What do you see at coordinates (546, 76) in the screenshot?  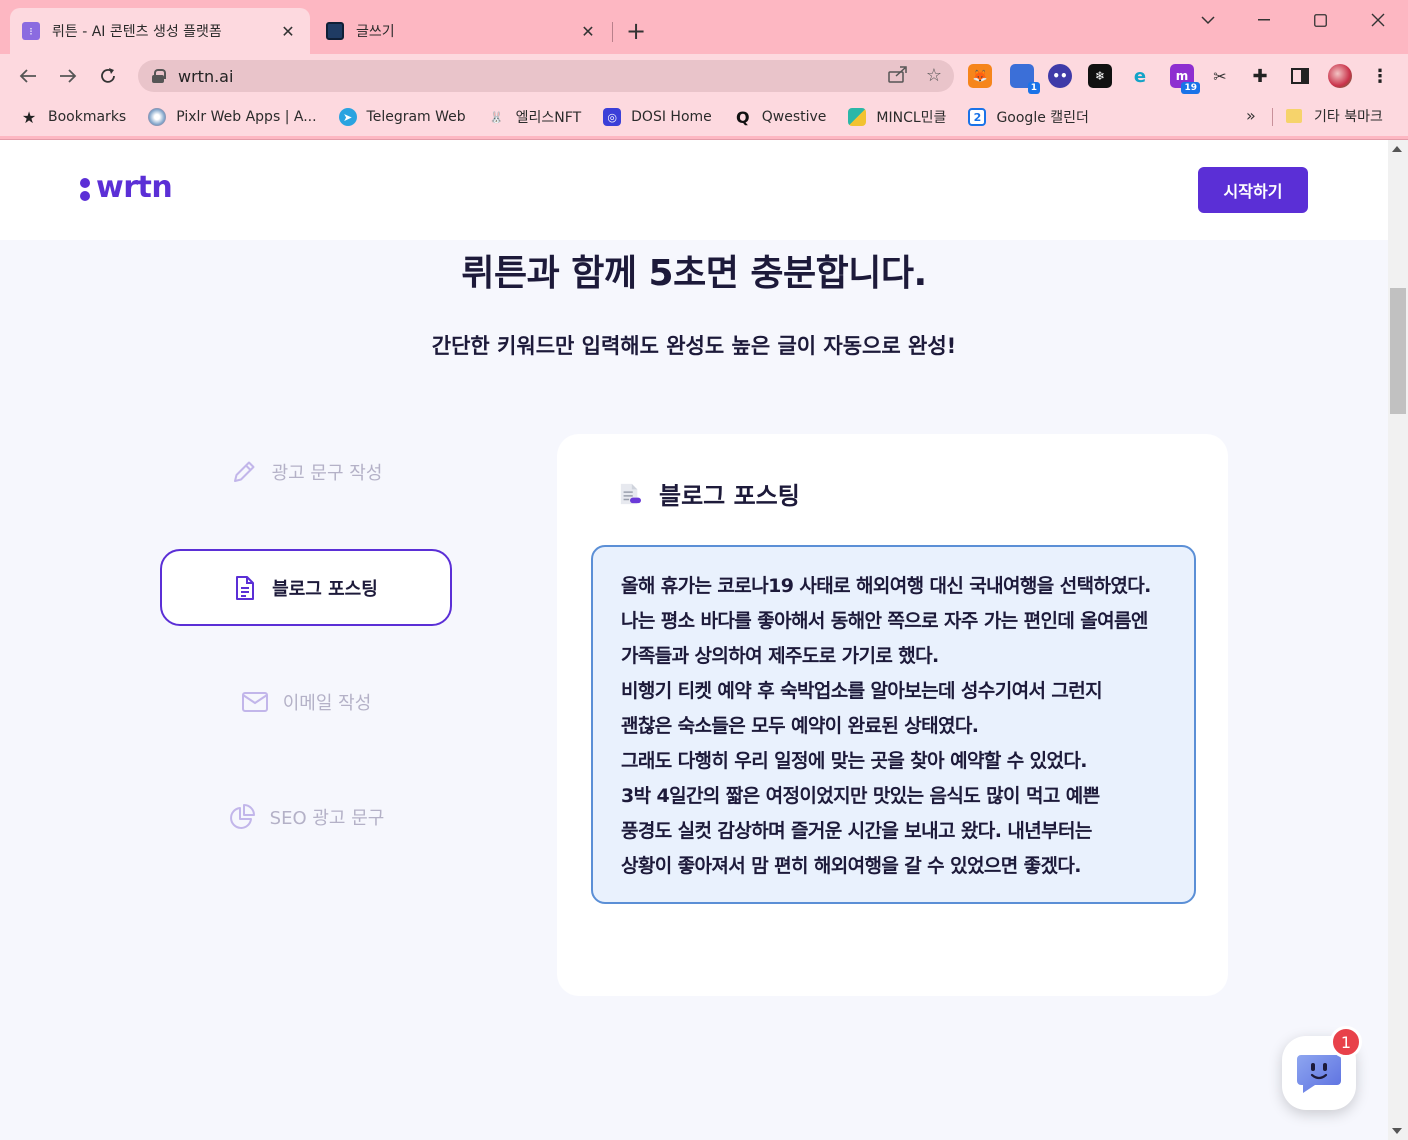 I see `address-bar: wrtn.ai ☆` at bounding box center [546, 76].